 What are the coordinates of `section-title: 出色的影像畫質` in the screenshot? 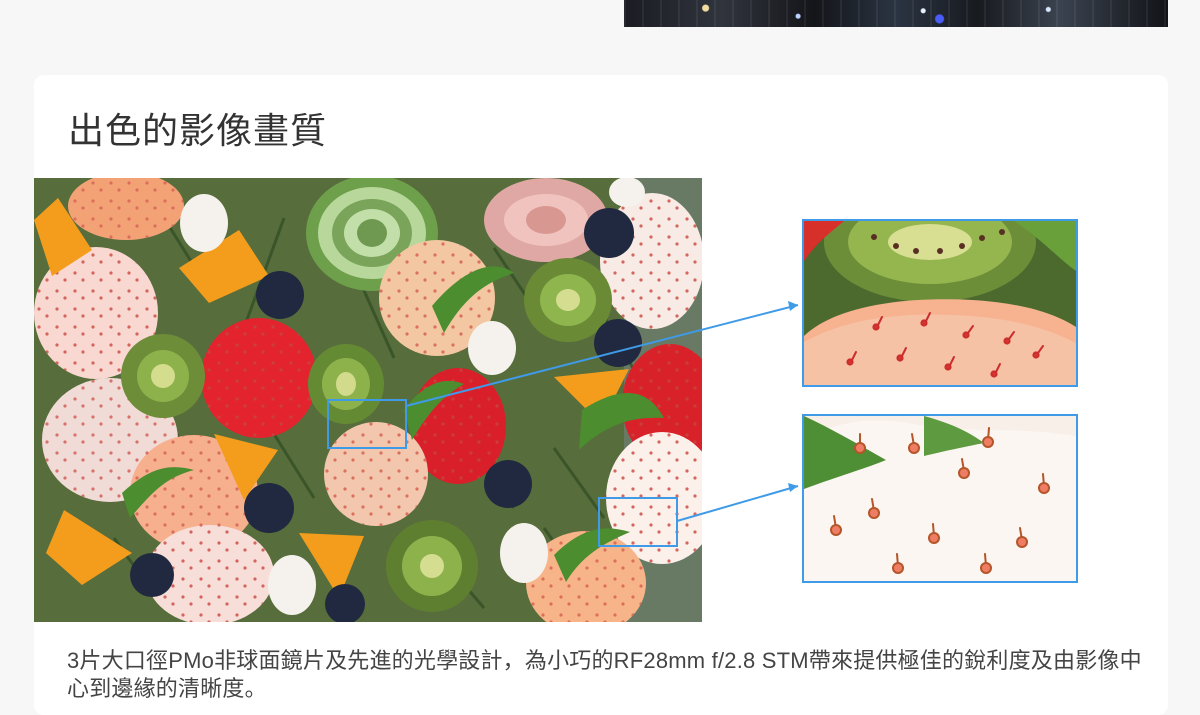 It's located at (198, 130).